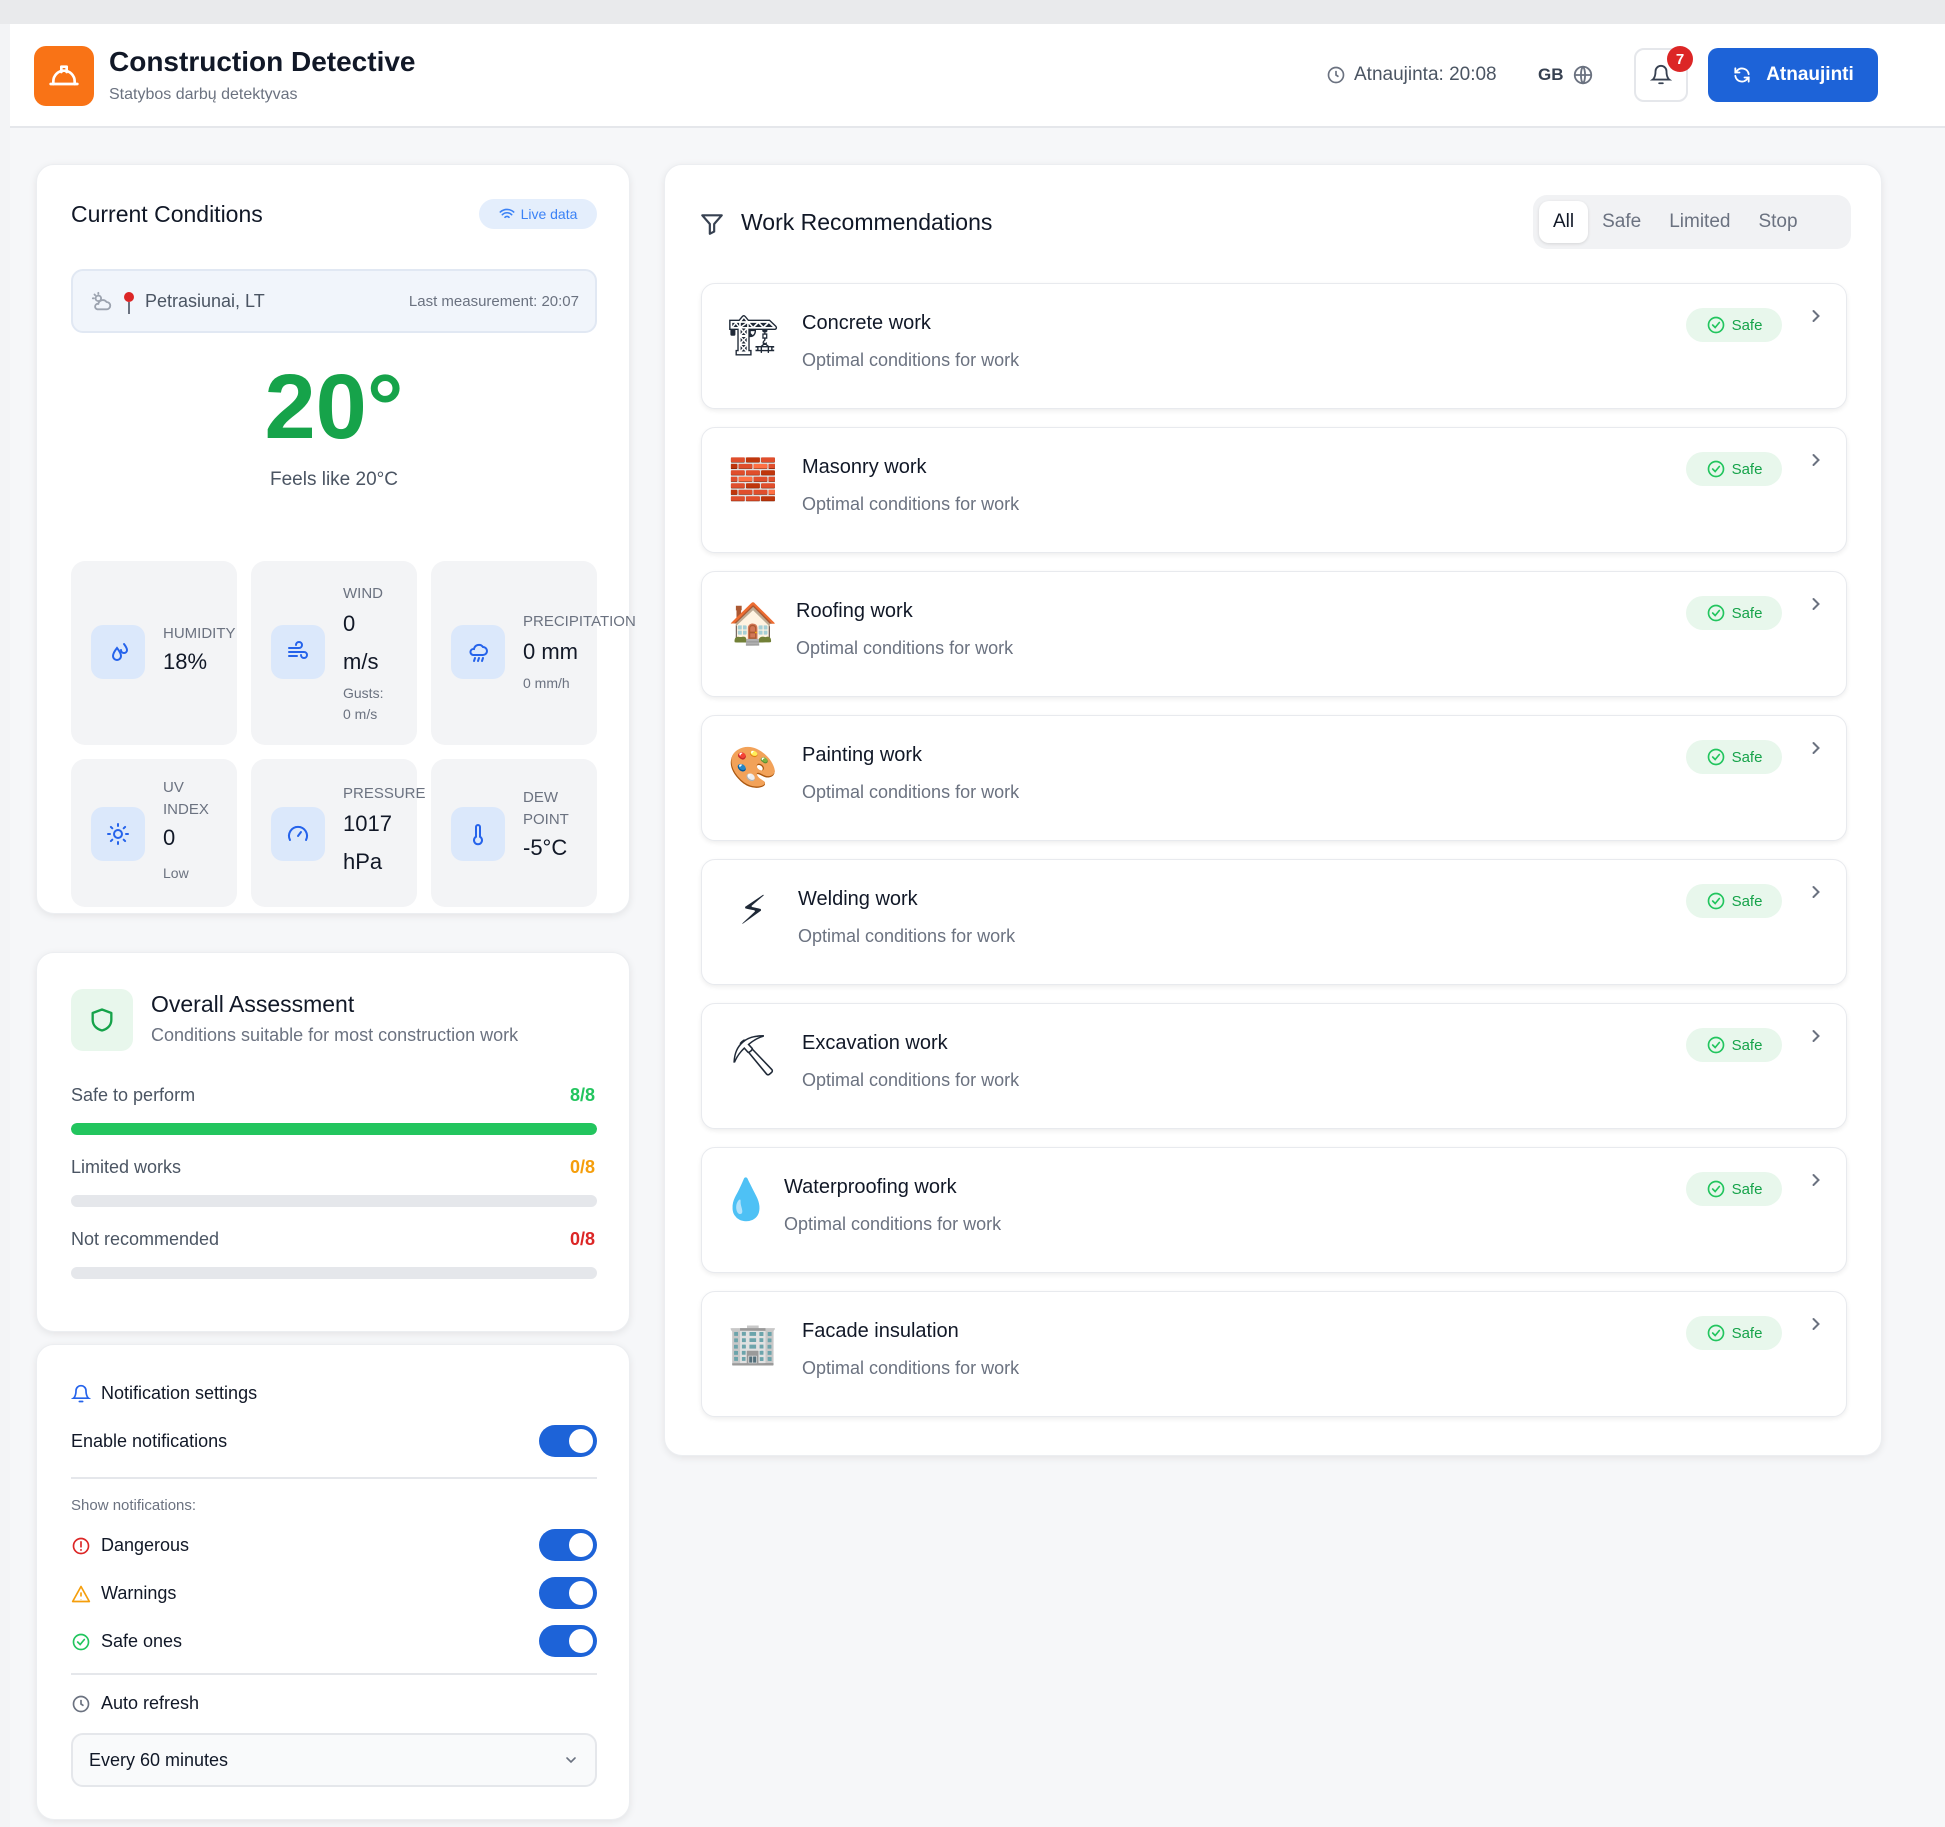 The image size is (1945, 1827). I want to click on bell-icon, so click(81, 1393).